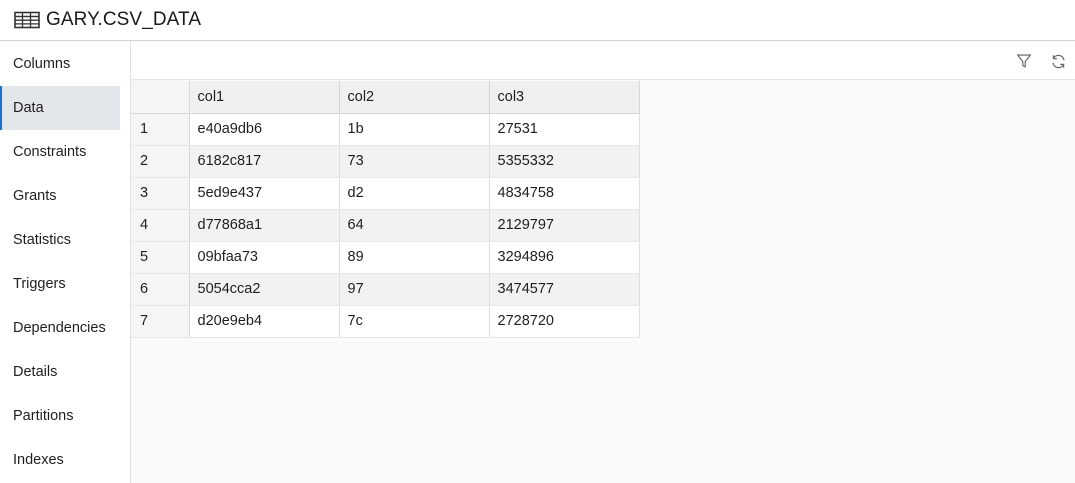 The height and width of the screenshot is (483, 1075). I want to click on grid-cell: 09bfaa73, so click(264, 257).